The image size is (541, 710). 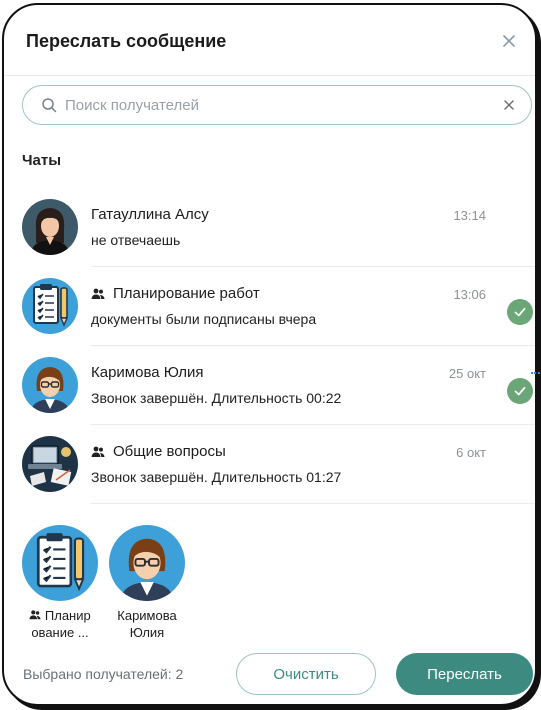 I want to click on chat-time: 6 окт, so click(x=471, y=452).